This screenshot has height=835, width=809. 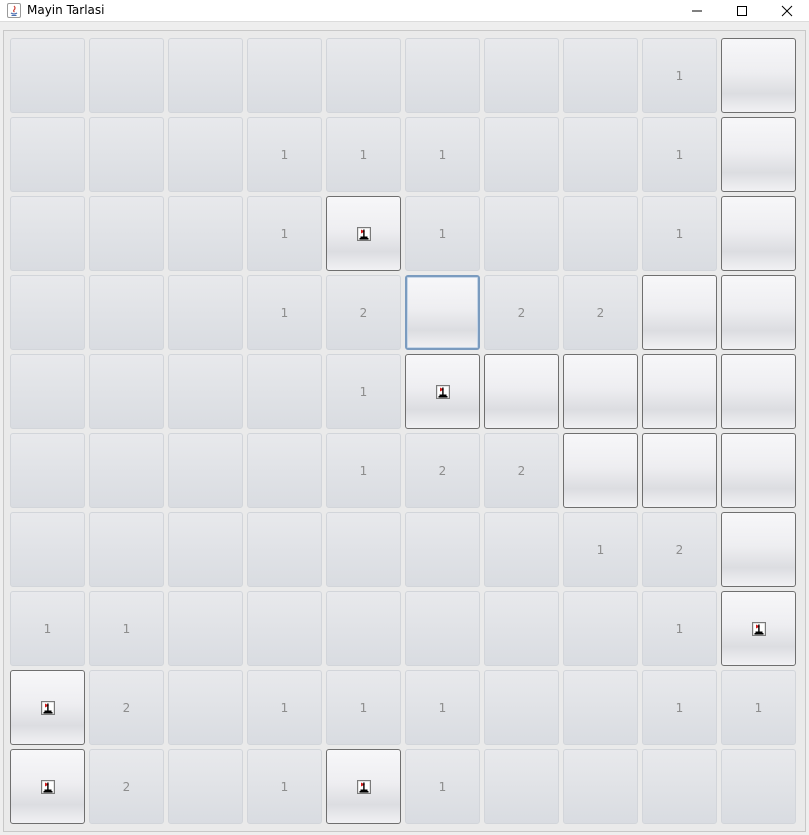 What do you see at coordinates (741, 11) in the screenshot?
I see `maximize-button` at bounding box center [741, 11].